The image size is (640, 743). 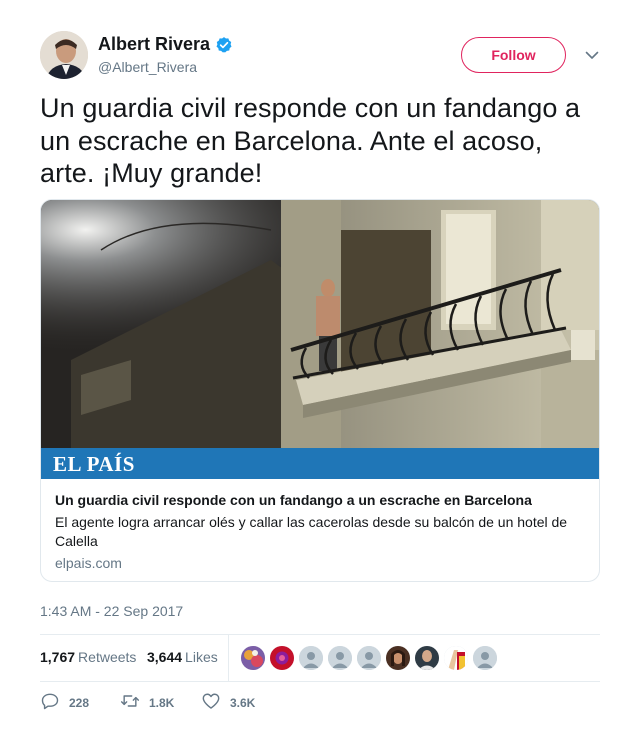 I want to click on card-domain: elpais.com, so click(x=88, y=563).